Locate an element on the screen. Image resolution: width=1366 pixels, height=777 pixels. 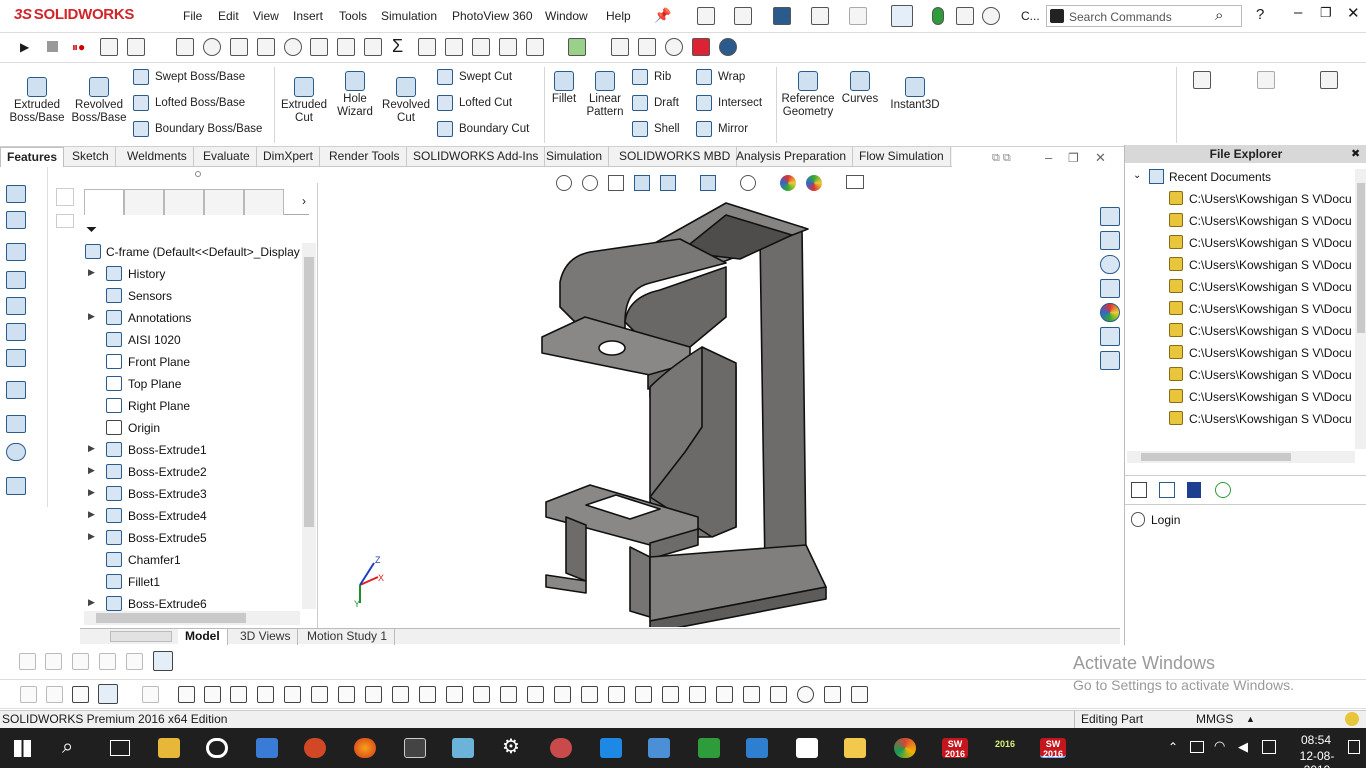
doc-minimize-icon: – is located at coordinates (1048, 157).